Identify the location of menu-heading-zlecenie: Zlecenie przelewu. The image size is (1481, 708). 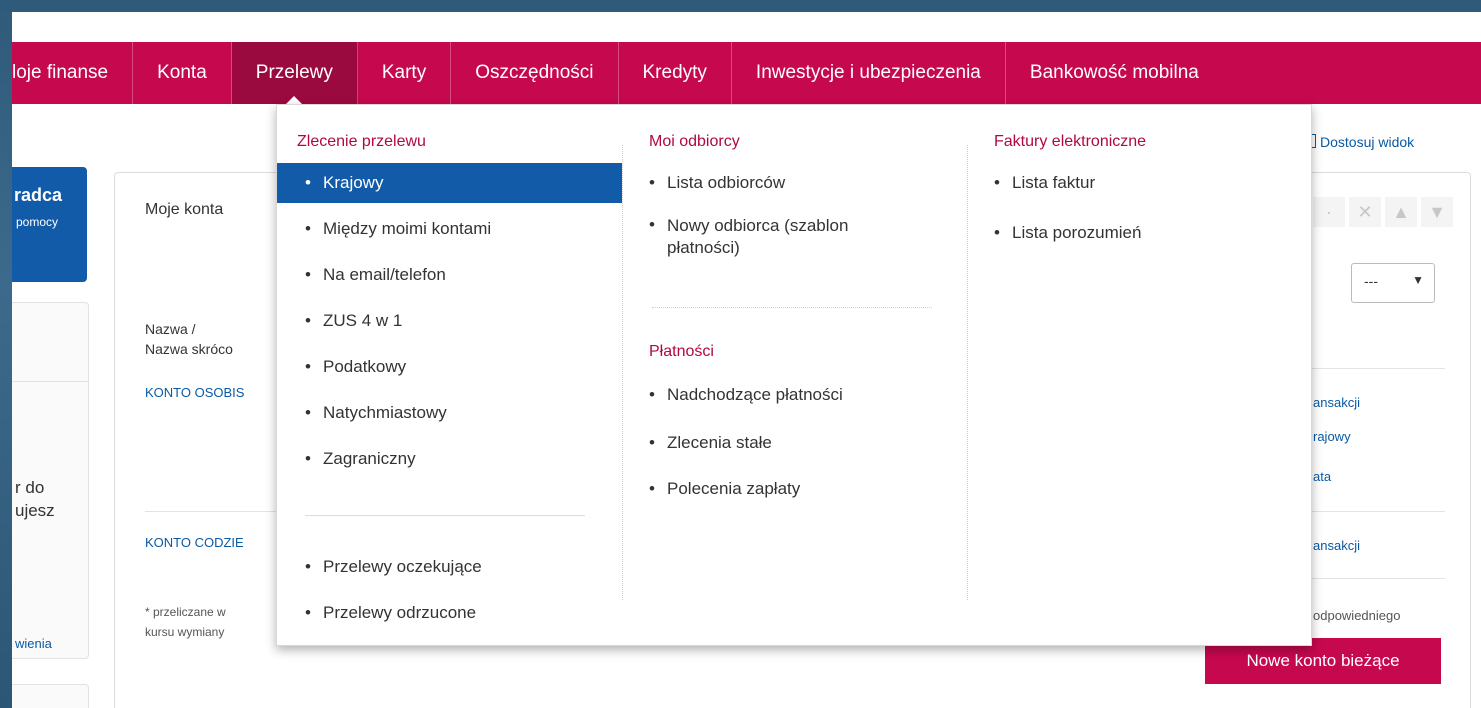
(361, 141).